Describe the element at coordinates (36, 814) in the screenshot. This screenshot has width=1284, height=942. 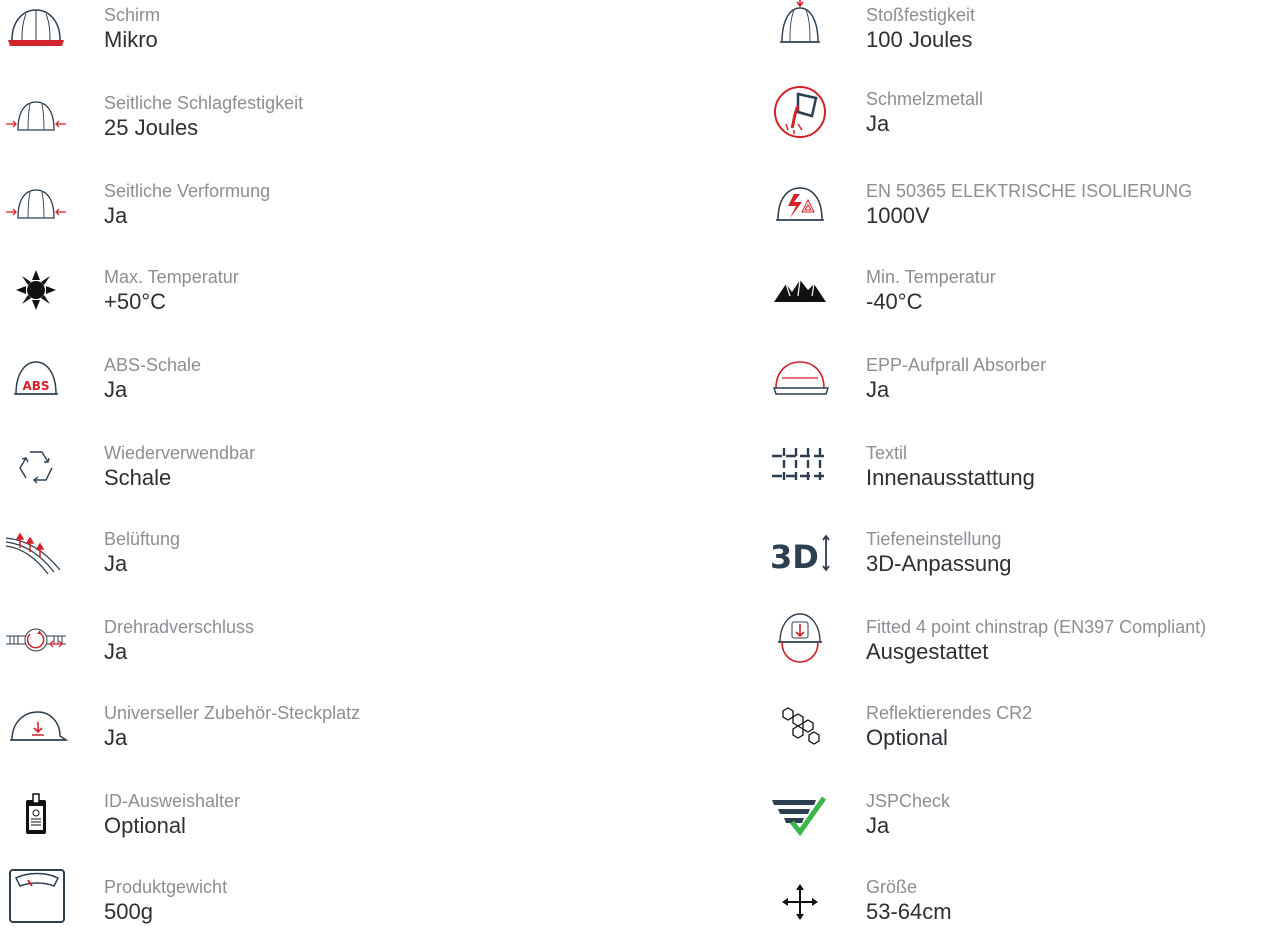
I see `id-badge-icon` at that location.